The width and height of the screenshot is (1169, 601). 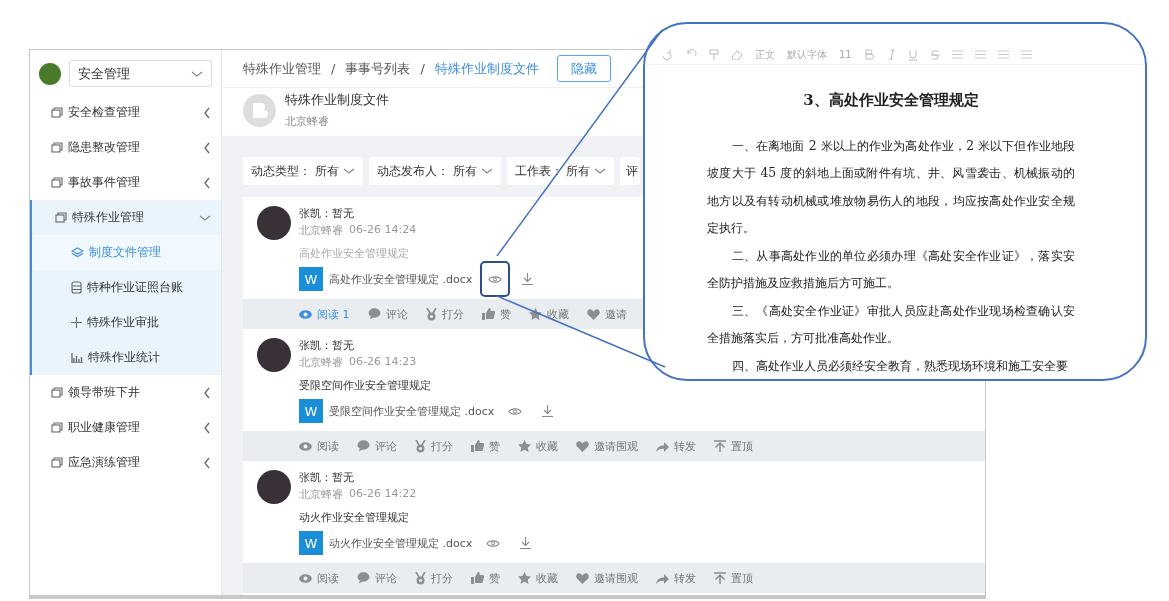 What do you see at coordinates (126, 252) in the screenshot?
I see `submenu-item: 制度文件管理` at bounding box center [126, 252].